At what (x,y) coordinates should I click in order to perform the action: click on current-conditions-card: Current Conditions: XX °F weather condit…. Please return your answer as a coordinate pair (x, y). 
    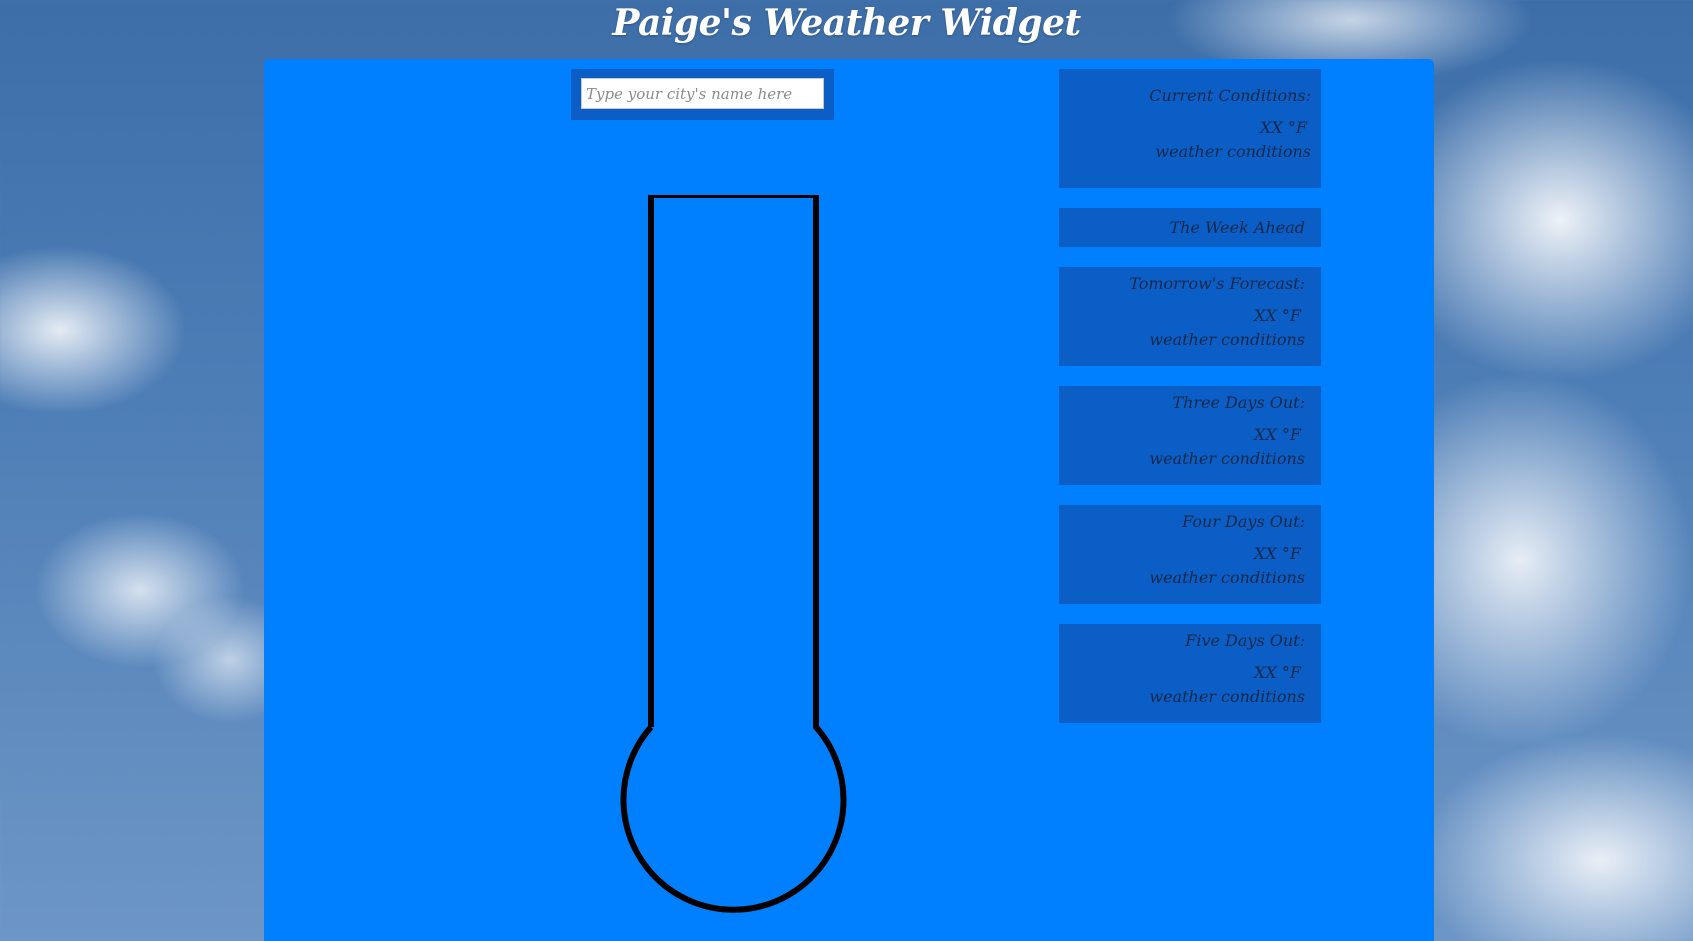
    Looking at the image, I should click on (1190, 128).